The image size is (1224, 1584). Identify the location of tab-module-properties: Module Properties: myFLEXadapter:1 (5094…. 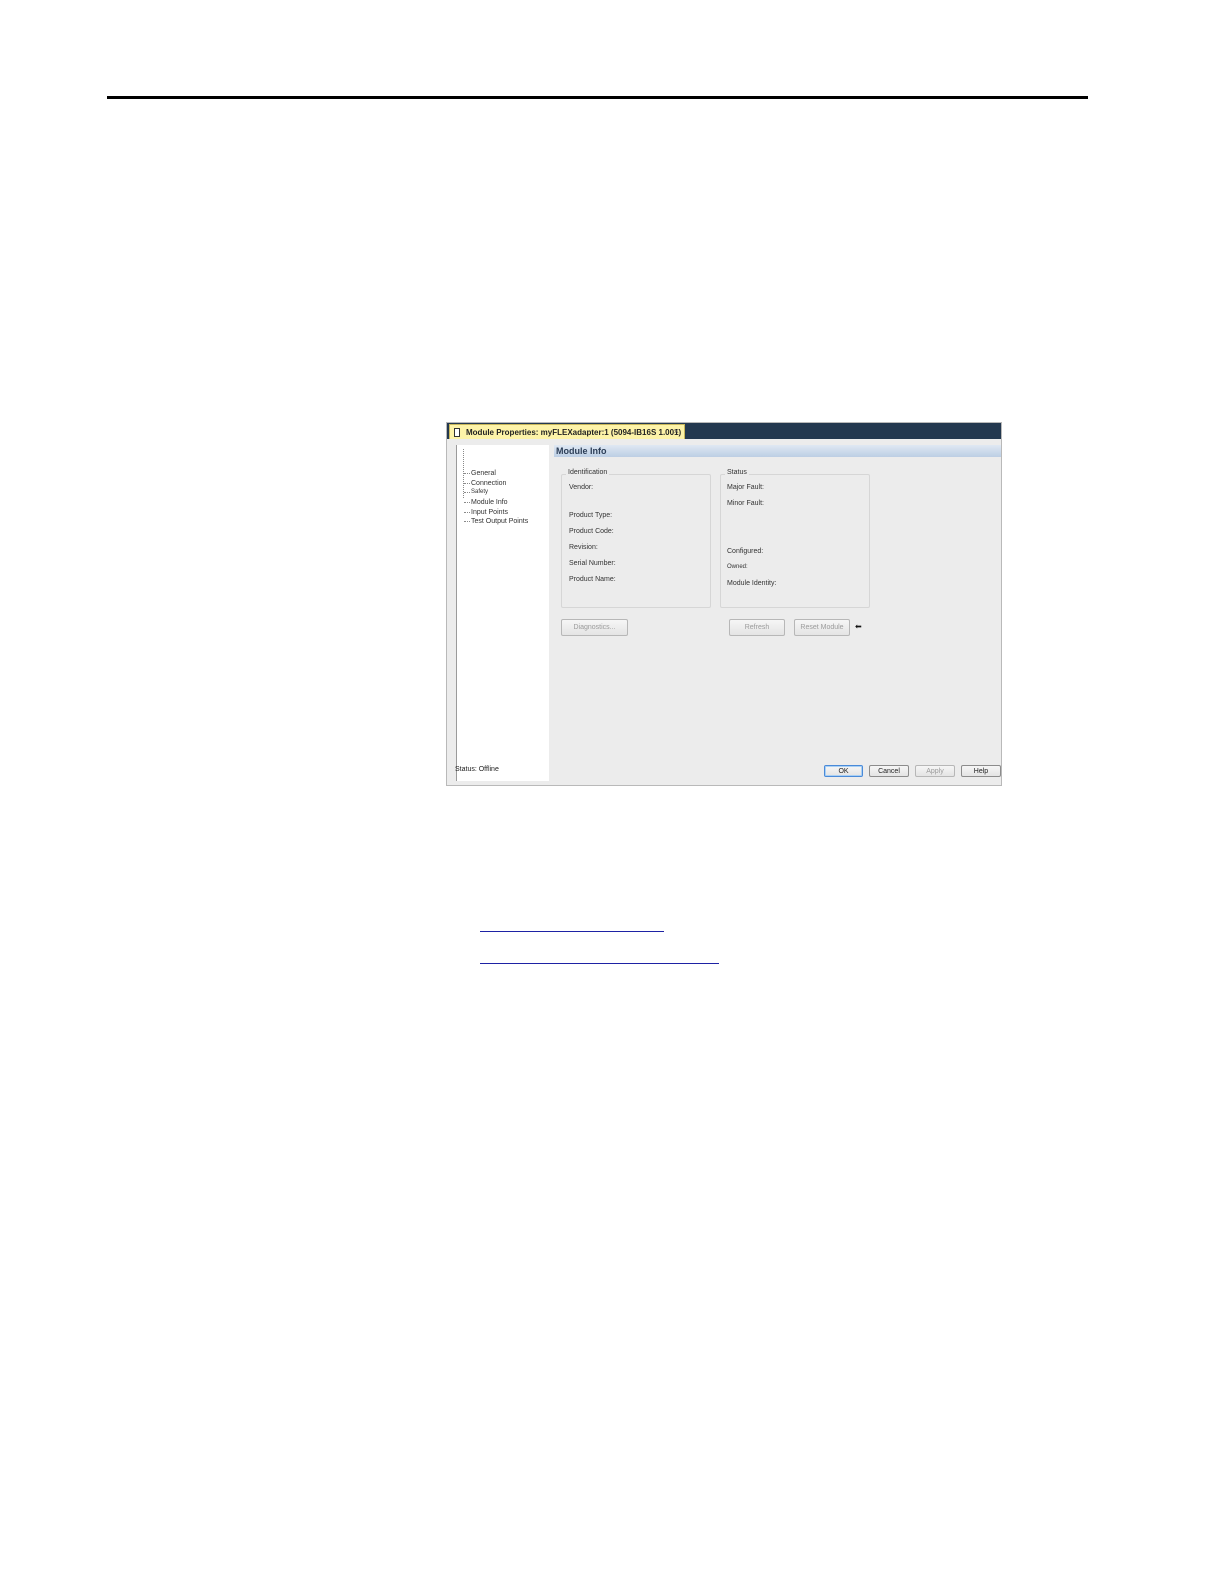
(567, 431).